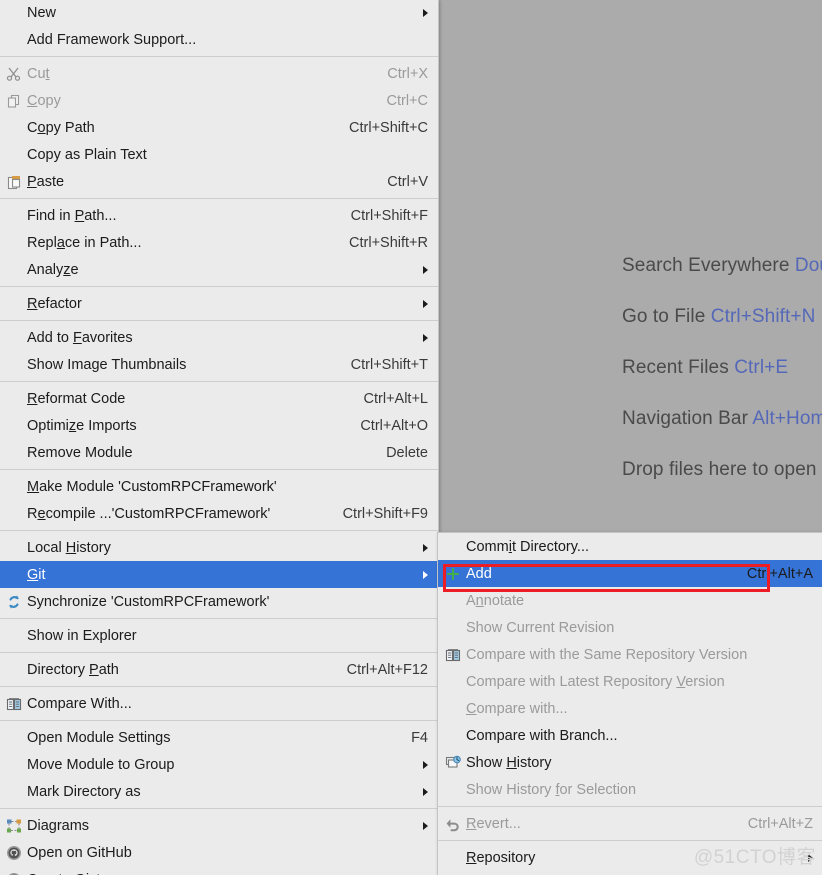  I want to click on menu-item-replace-in-path: Replace in Path... Ctrl+Shift+R, so click(219, 242).